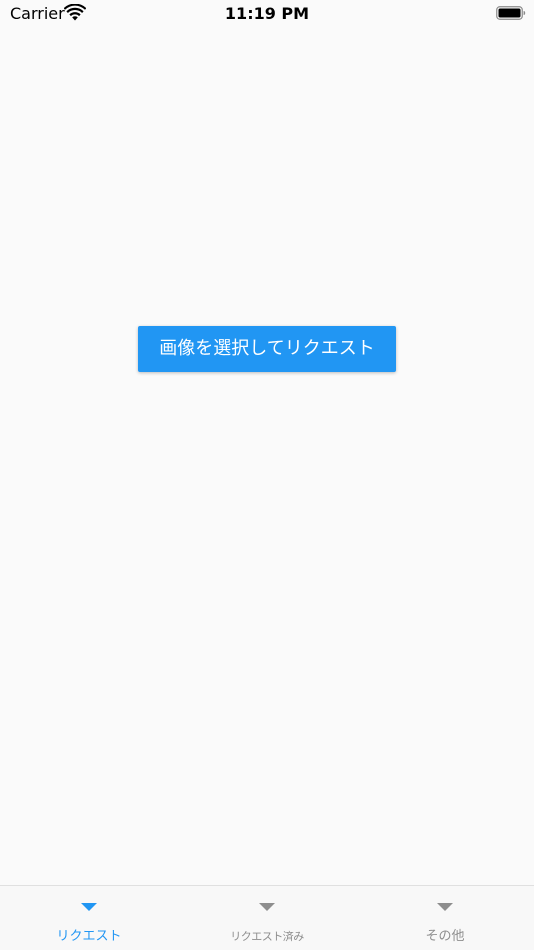  I want to click on tab-requested: リクエスト済み, so click(267, 918).